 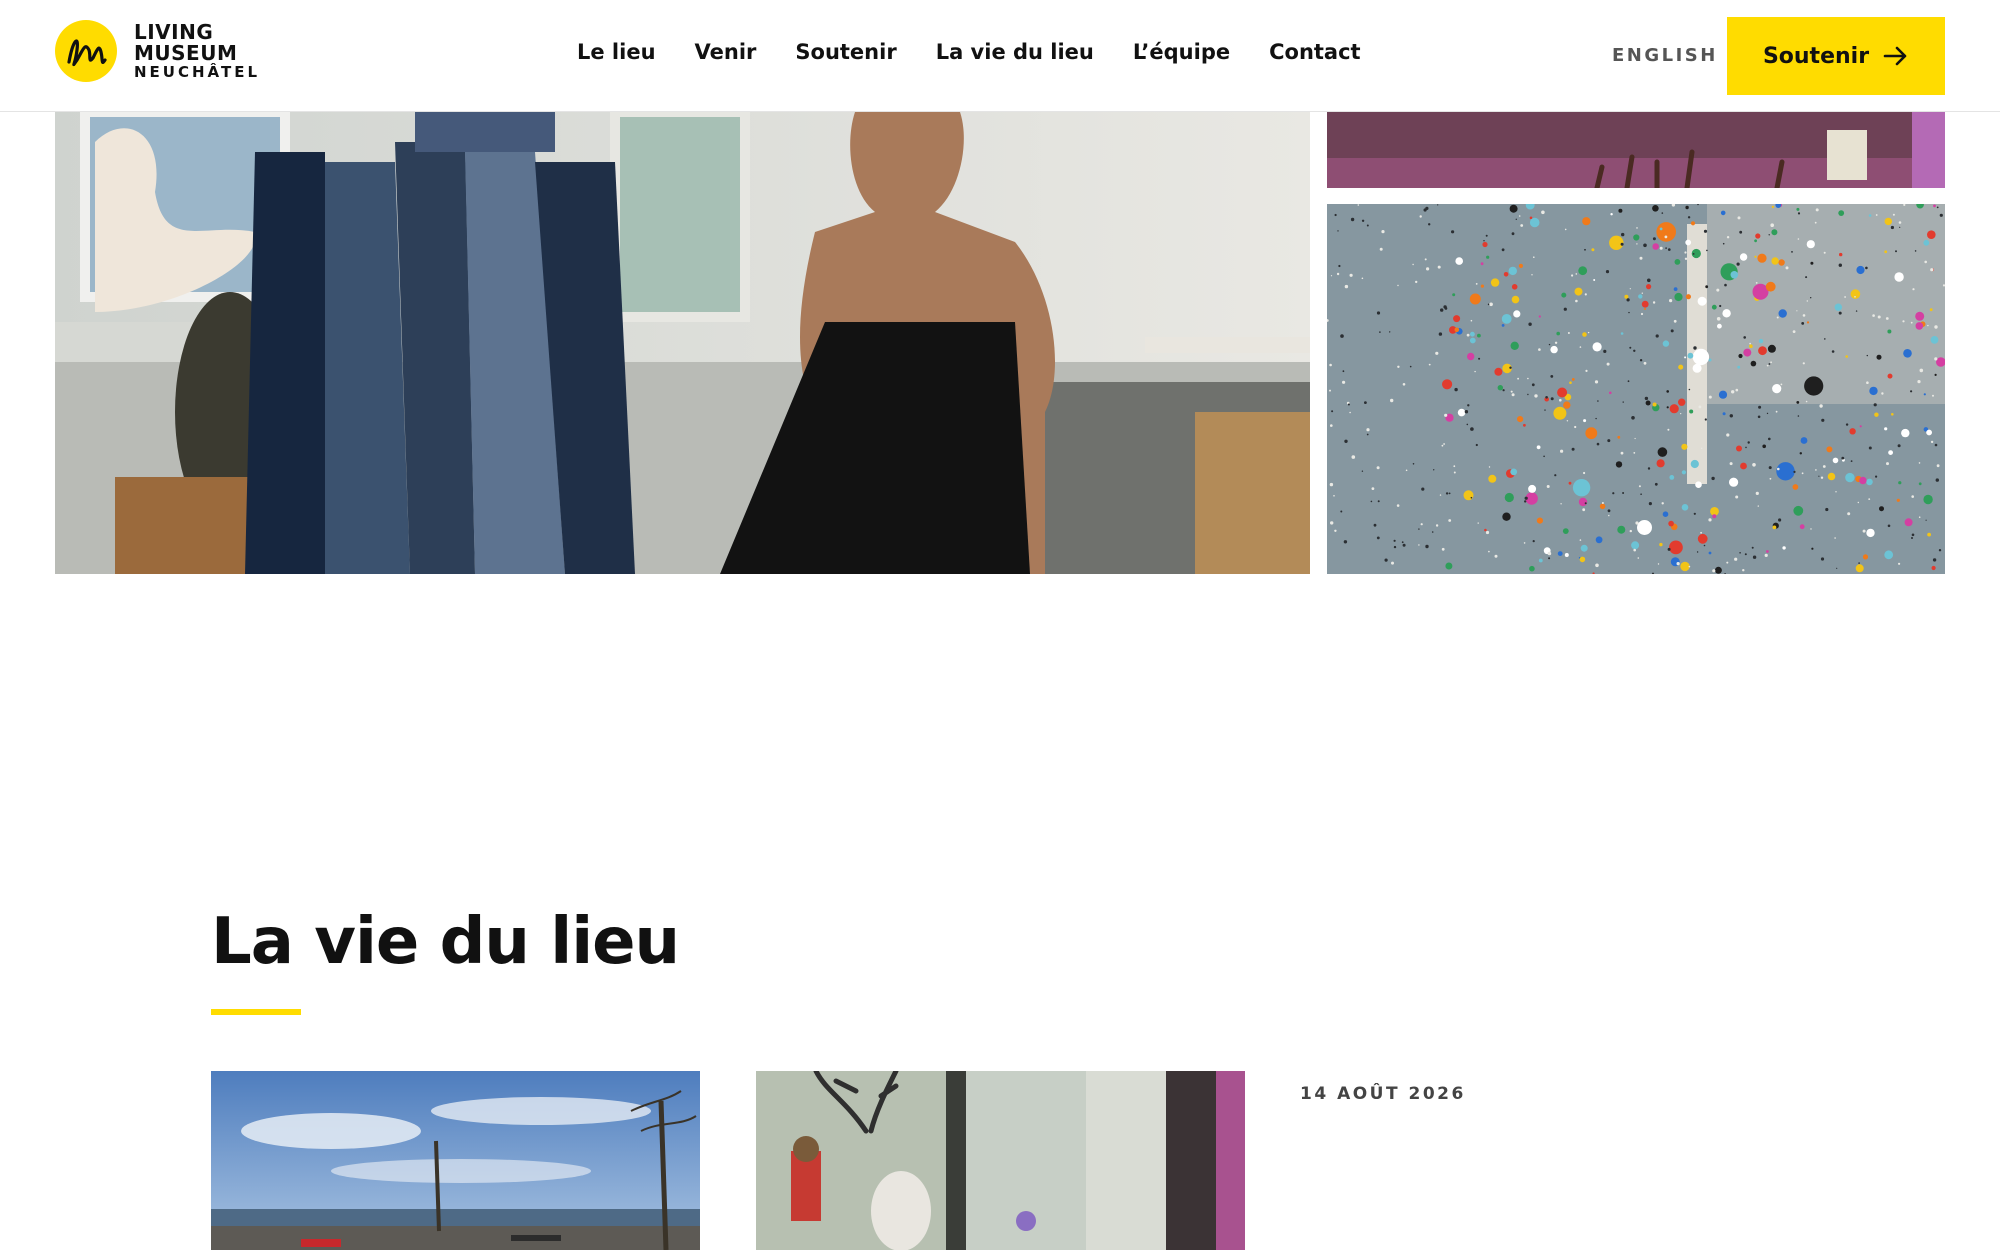 What do you see at coordinates (726, 52) in the screenshot?
I see `nav-item-venir: Venir` at bounding box center [726, 52].